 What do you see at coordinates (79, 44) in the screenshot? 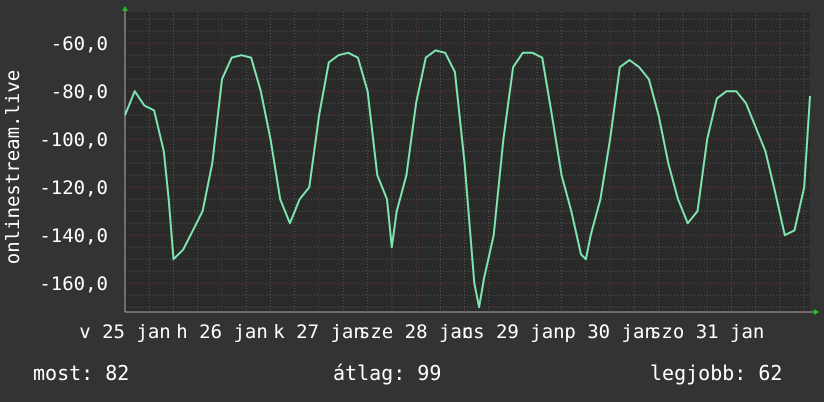
I see `y-tick-label: -60,0` at bounding box center [79, 44].